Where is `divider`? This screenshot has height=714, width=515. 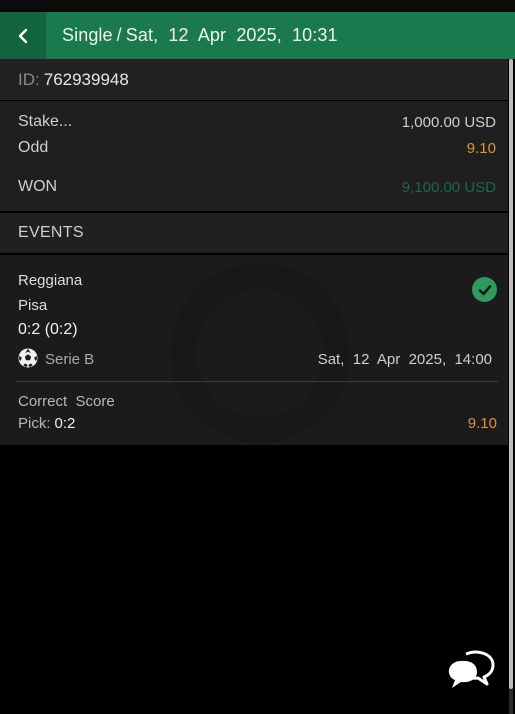 divider is located at coordinates (257, 381).